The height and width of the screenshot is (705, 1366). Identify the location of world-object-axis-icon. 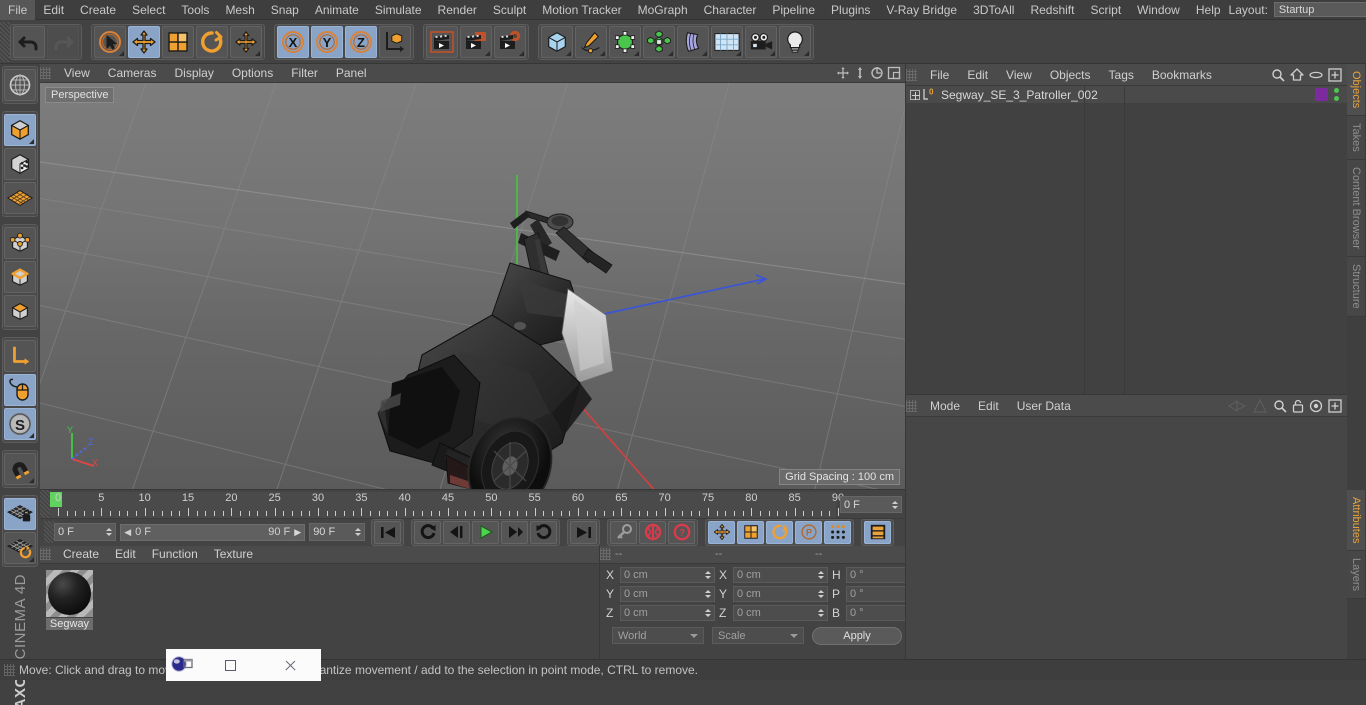
(395, 41).